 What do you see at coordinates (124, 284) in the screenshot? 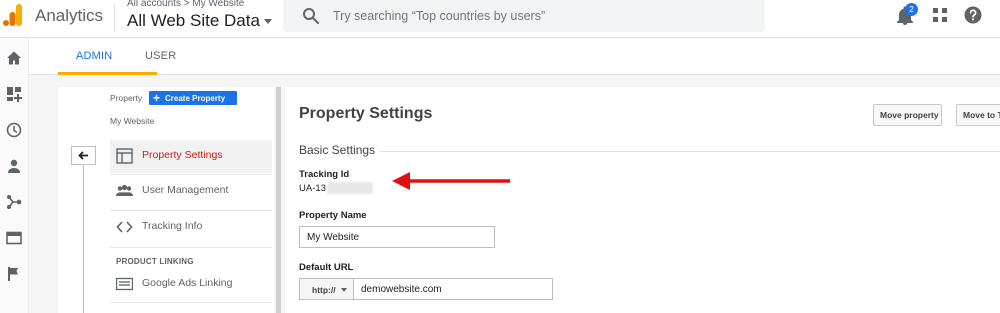
I see `google-ads-icon` at bounding box center [124, 284].